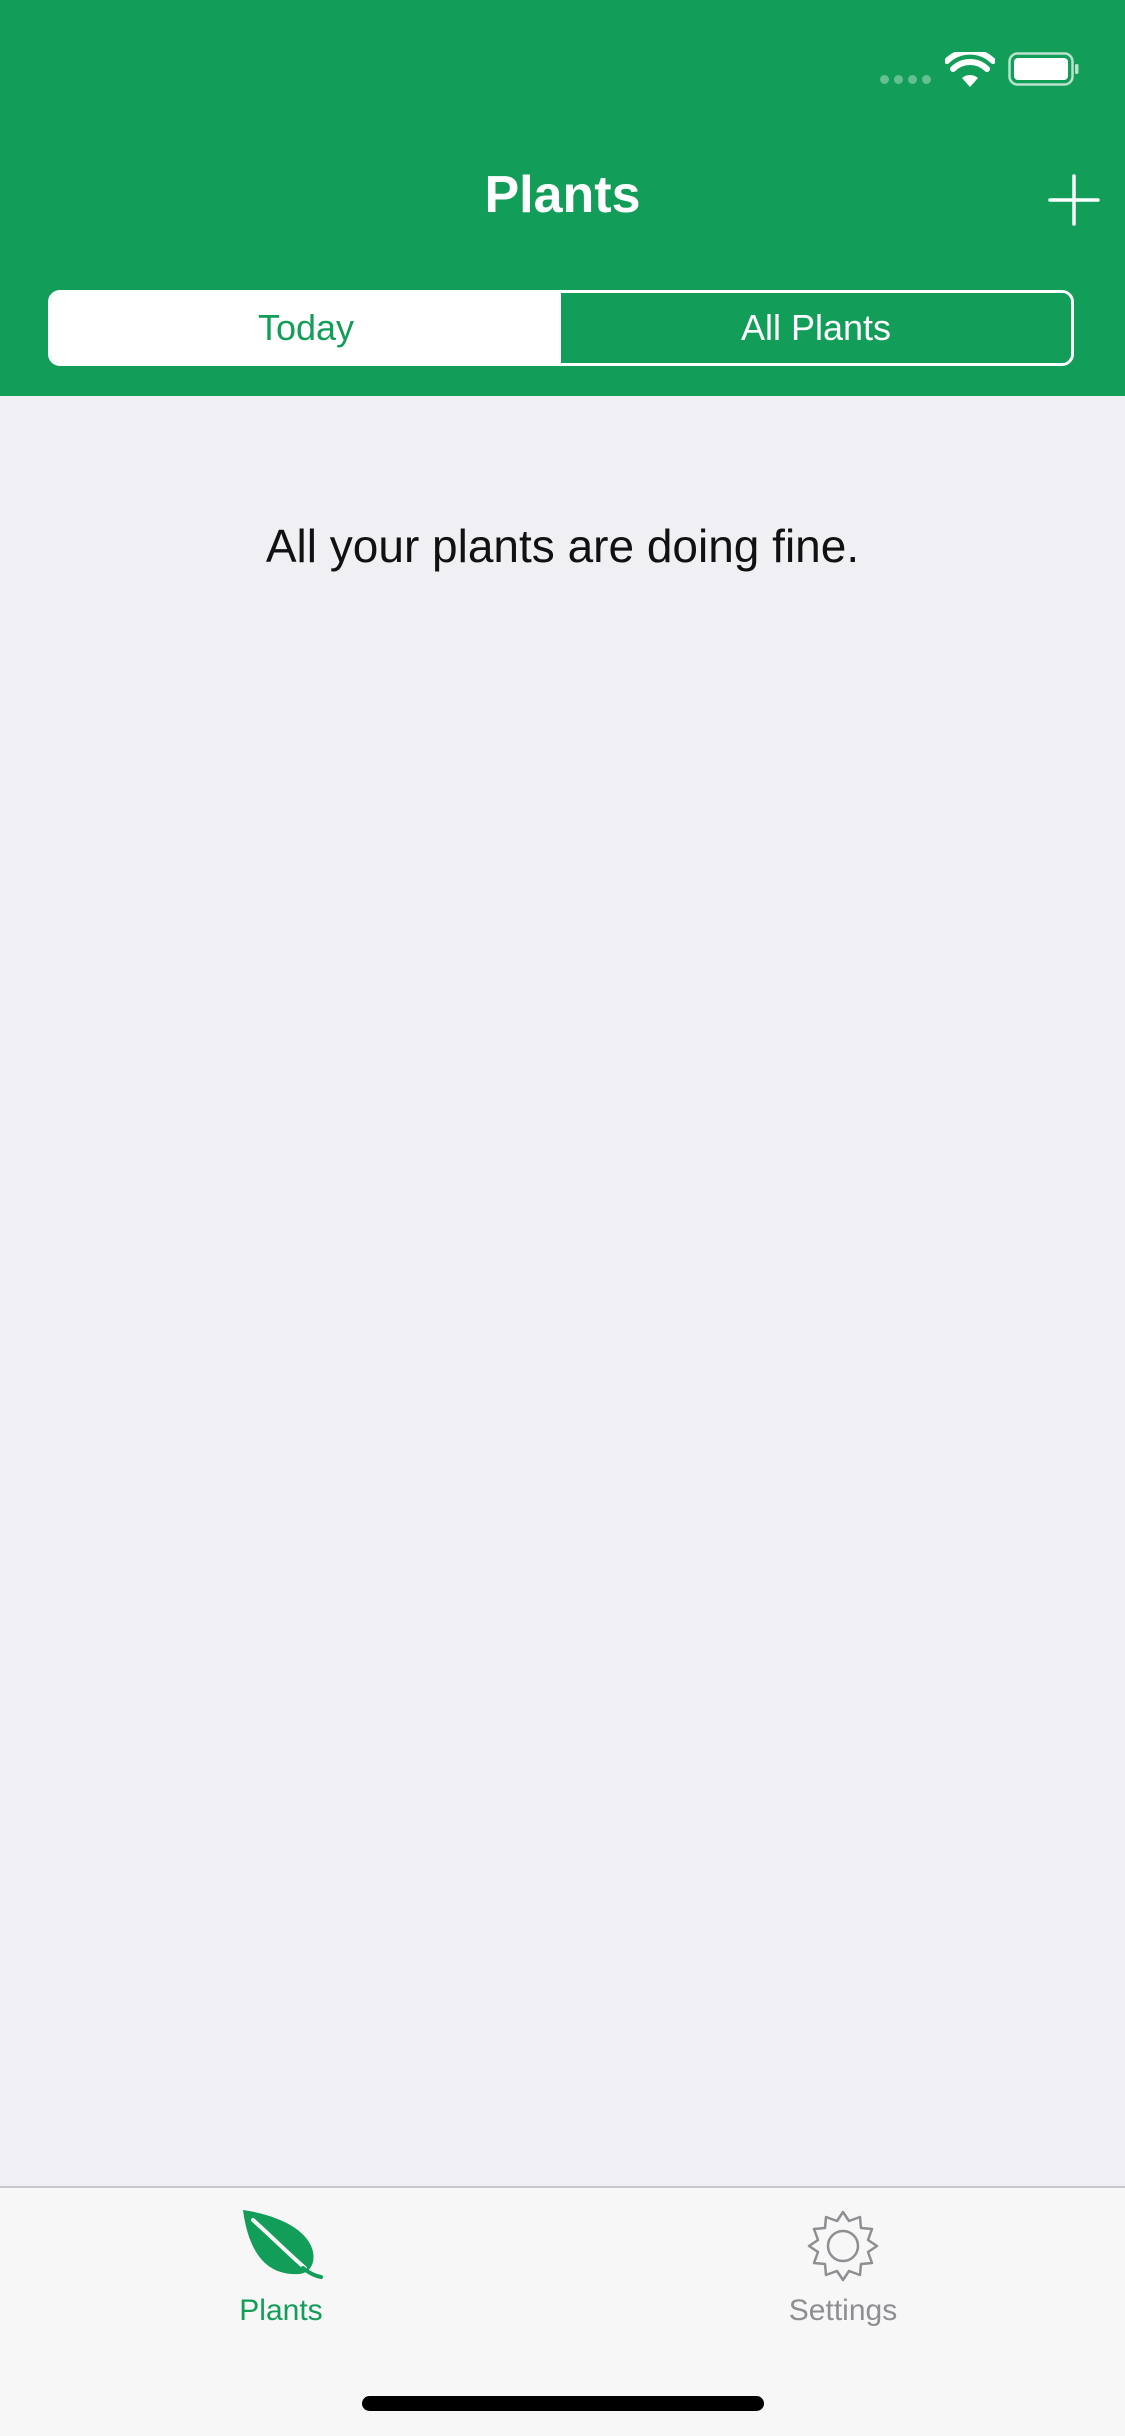  I want to click on tab-settings: Settings, so click(843, 2276).